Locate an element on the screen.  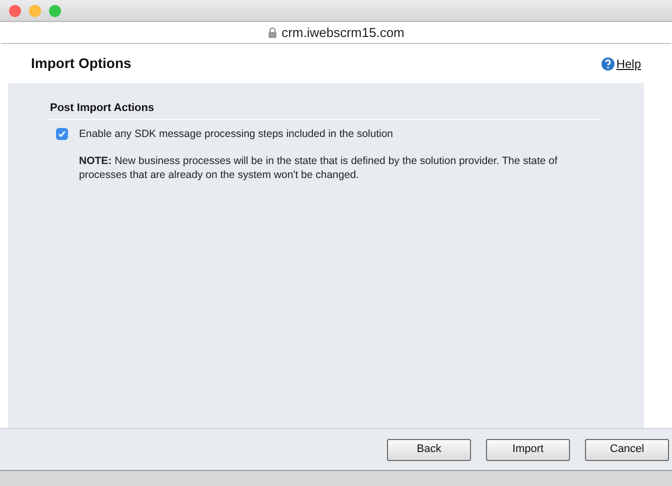
lock-icon is located at coordinates (272, 32).